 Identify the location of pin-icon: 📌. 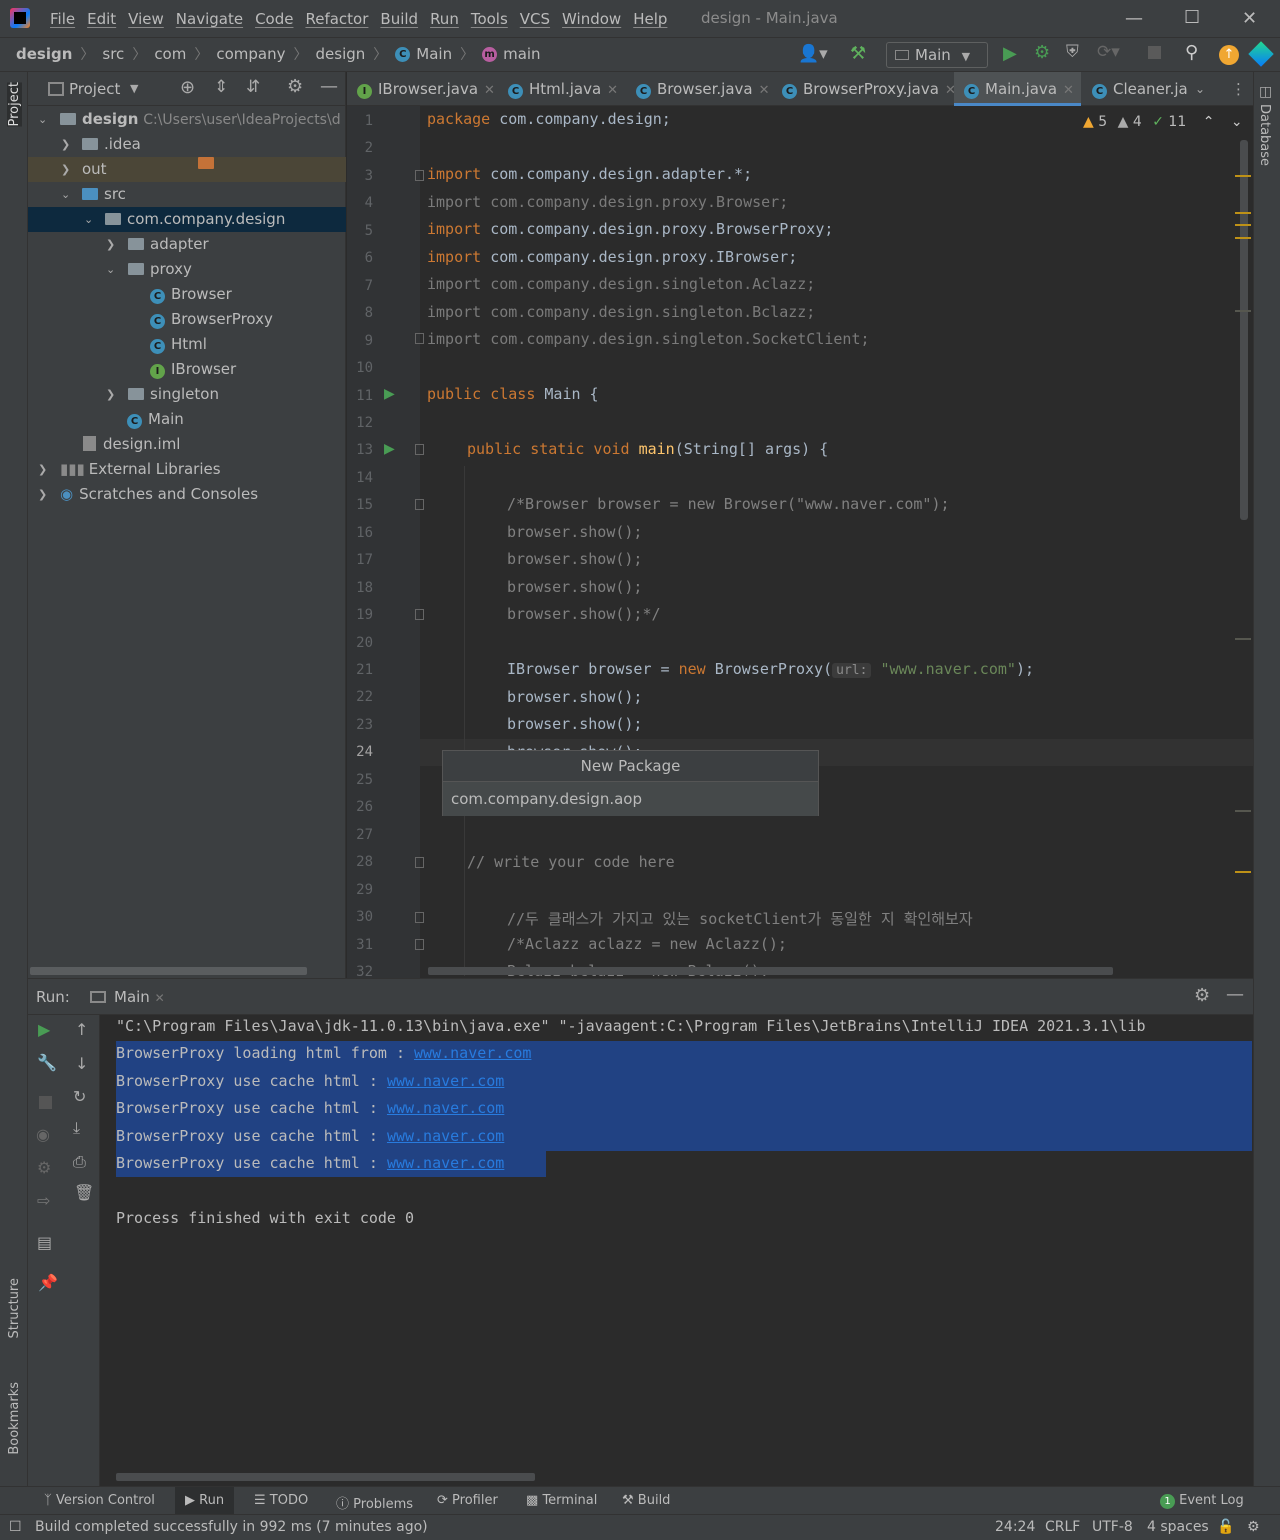
(48, 1282).